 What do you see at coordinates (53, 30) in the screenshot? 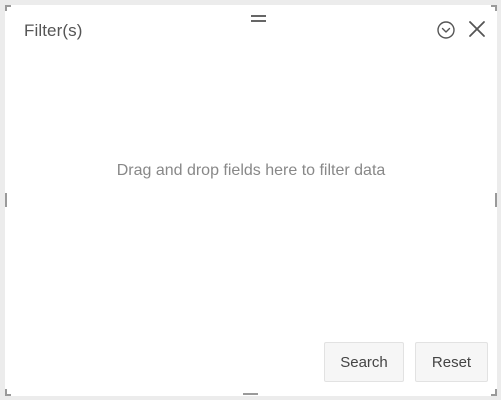
I see `panel-title: Filter(s)` at bounding box center [53, 30].